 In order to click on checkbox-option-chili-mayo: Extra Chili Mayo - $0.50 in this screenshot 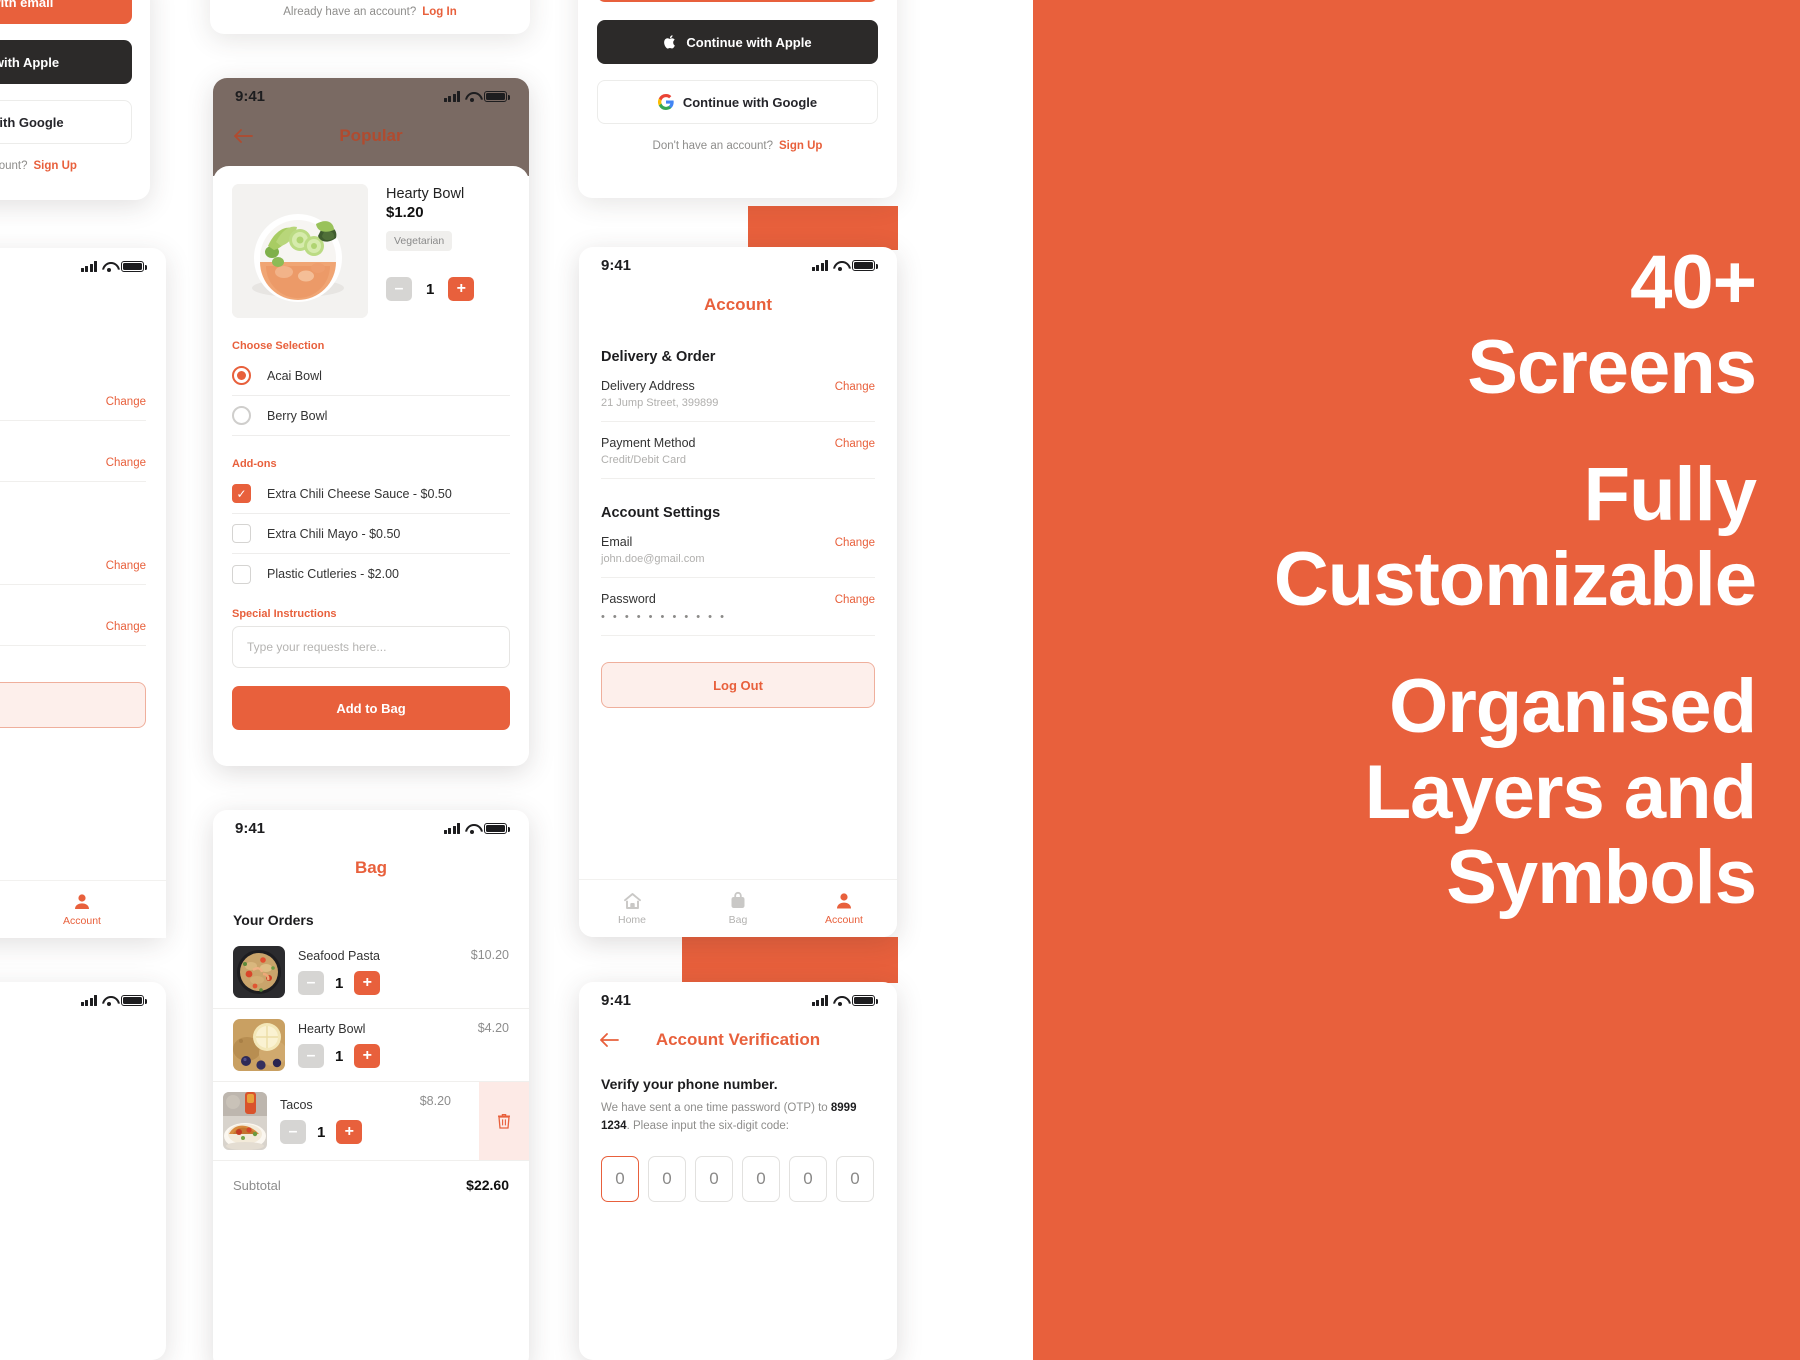, I will do `click(371, 534)`.